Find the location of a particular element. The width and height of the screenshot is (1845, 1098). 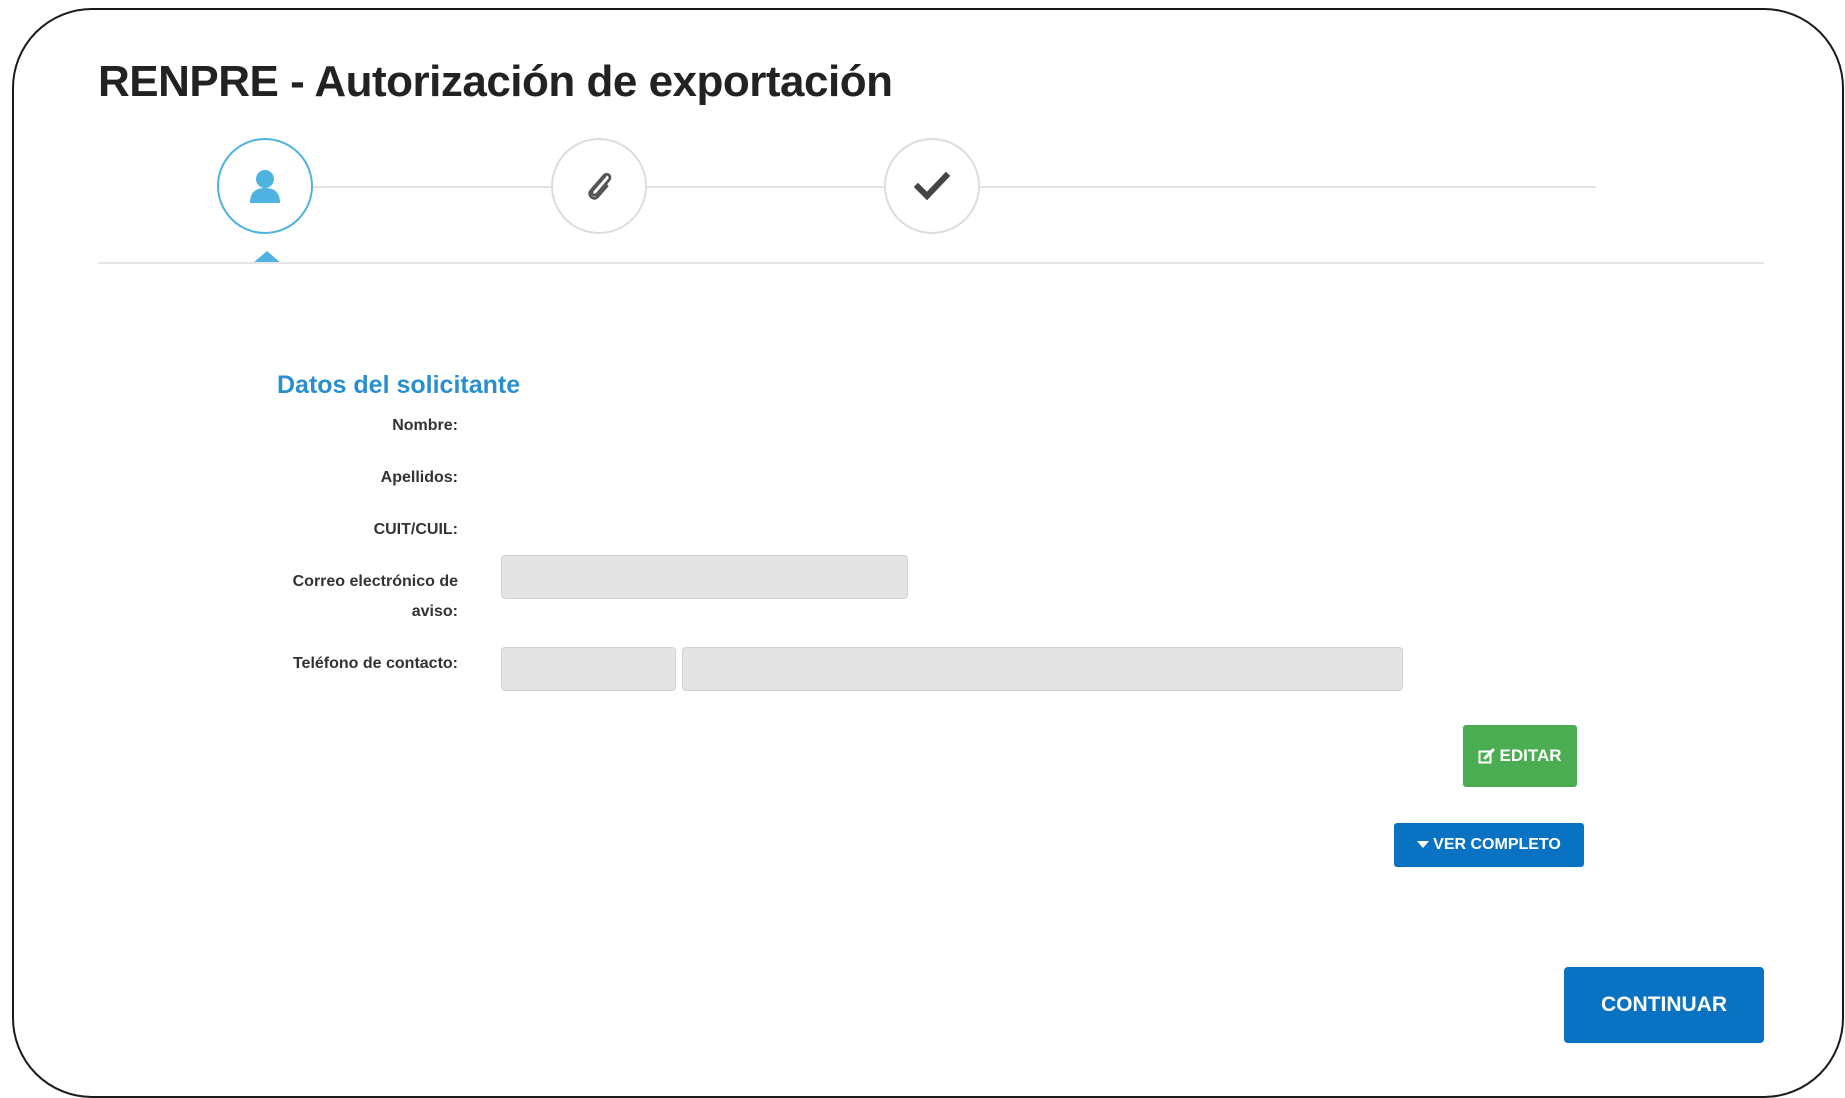

stepper-divider is located at coordinates (931, 263).